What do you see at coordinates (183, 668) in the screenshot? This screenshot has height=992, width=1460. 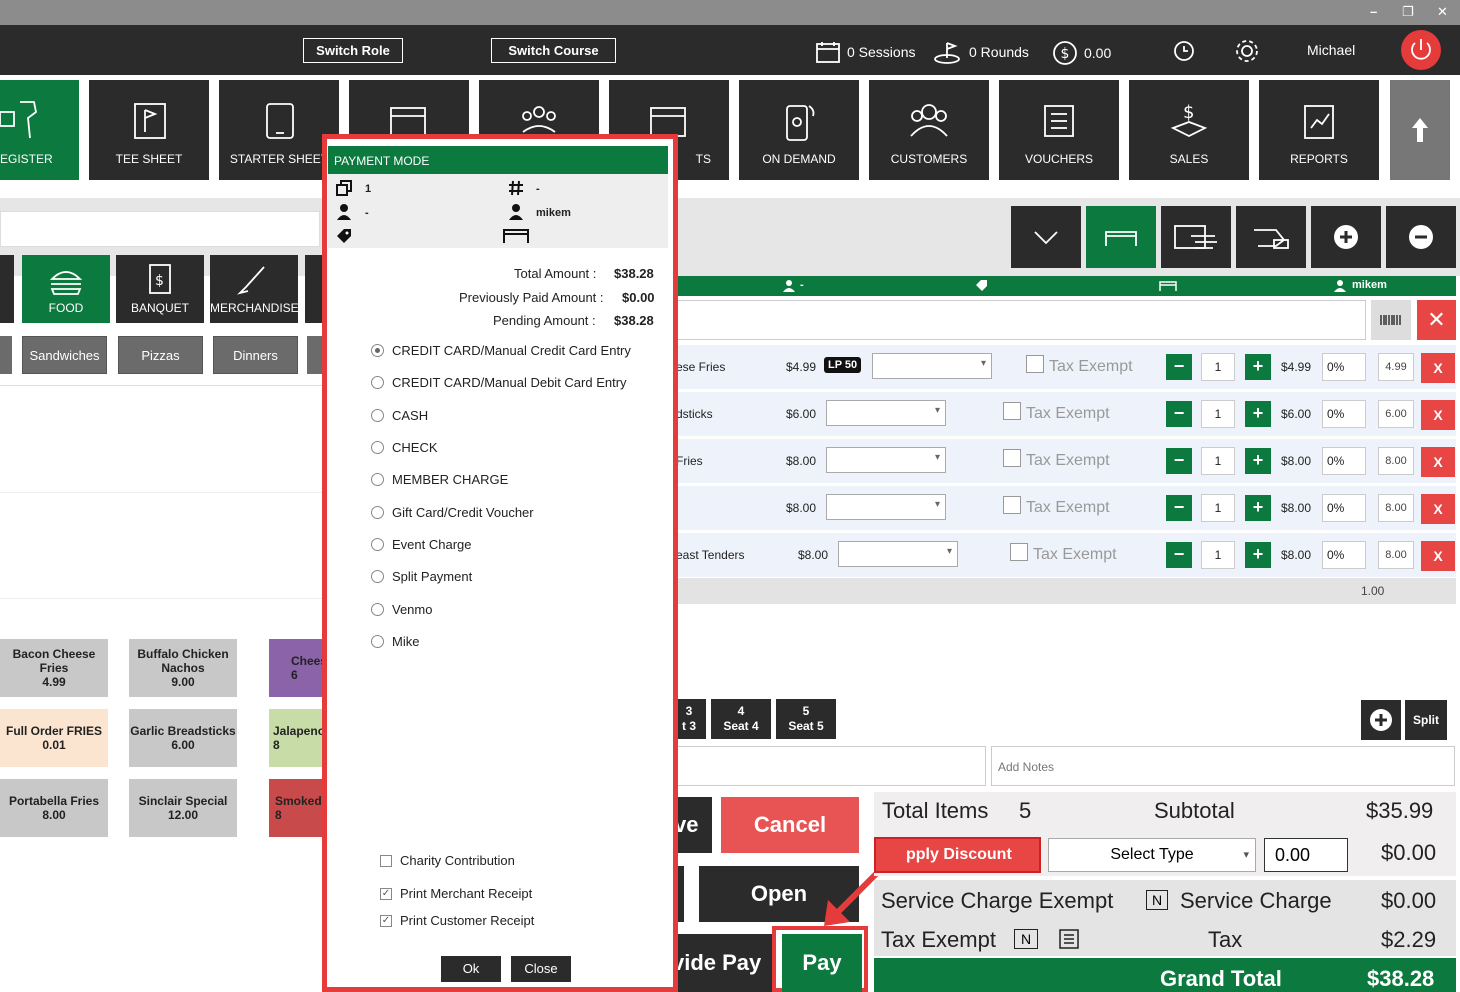 I see `menu-item: Buffalo Chicken Nachos 9.00` at bounding box center [183, 668].